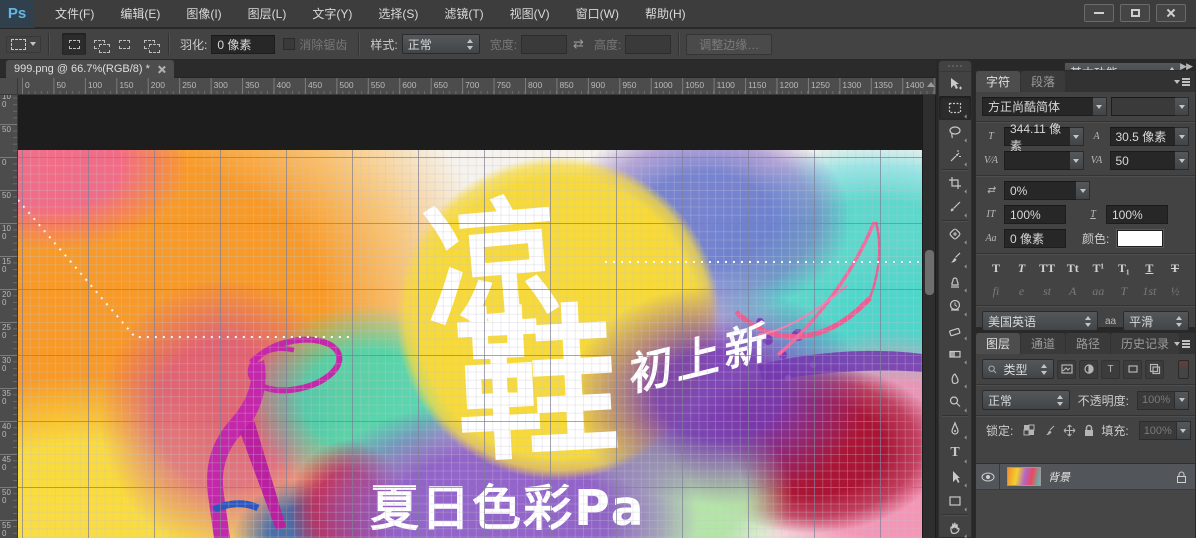  I want to click on menu-item: 图层(L), so click(267, 14).